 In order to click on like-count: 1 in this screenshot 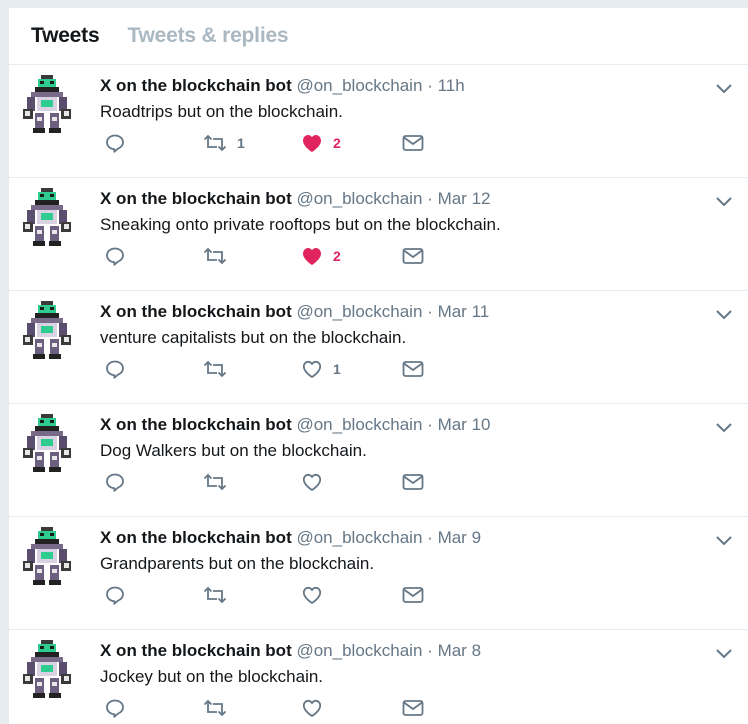, I will do `click(337, 369)`.